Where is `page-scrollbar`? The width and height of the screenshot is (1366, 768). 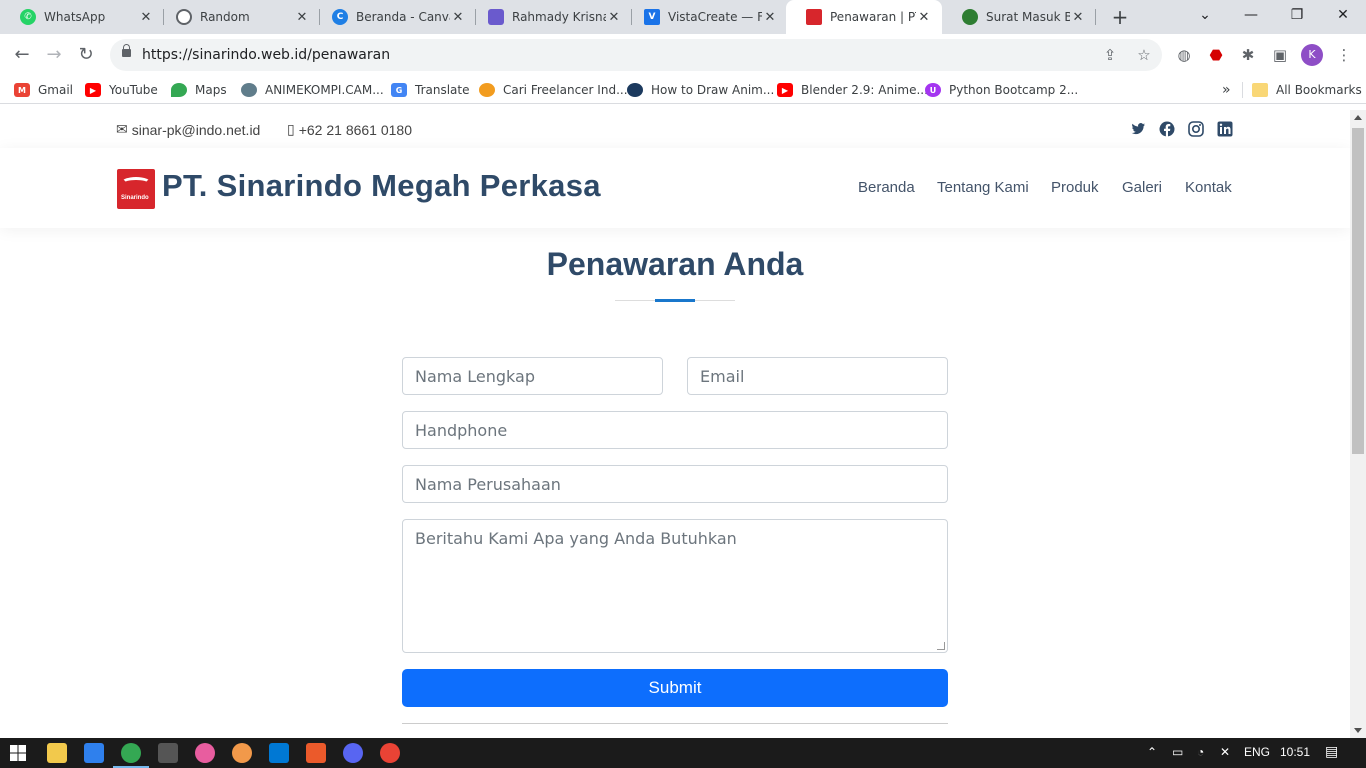
page-scrollbar is located at coordinates (1358, 424).